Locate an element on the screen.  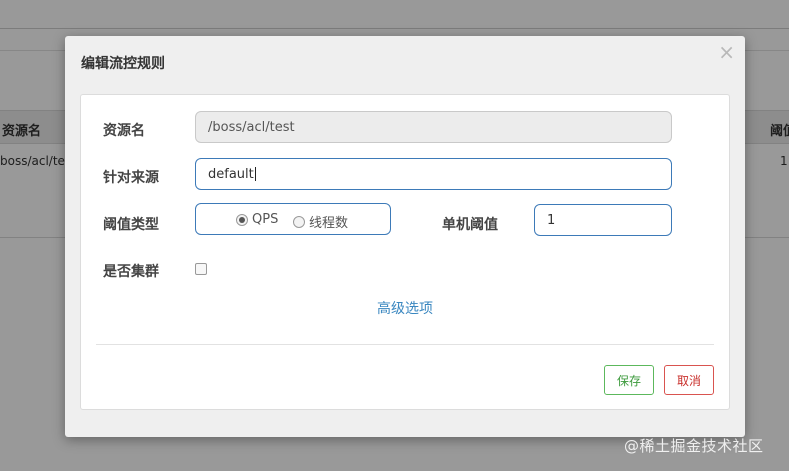
text-caret is located at coordinates (255, 174).